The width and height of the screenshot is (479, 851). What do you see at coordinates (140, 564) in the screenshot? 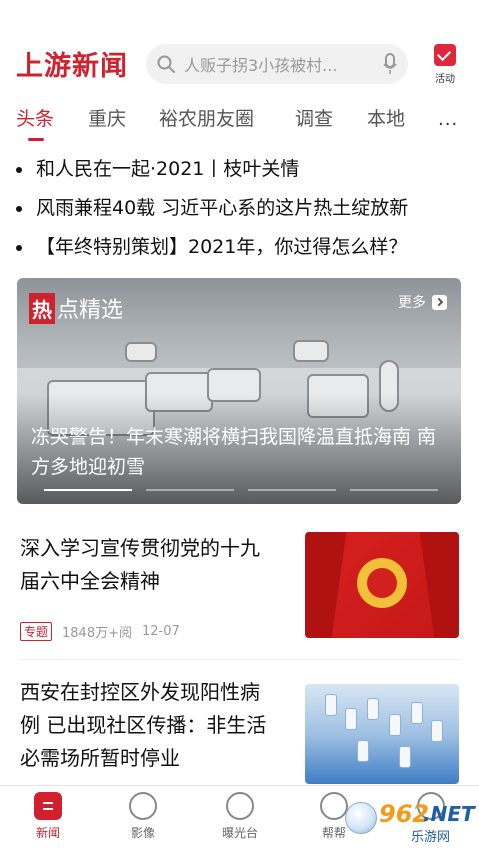
I see `news-card-title: 深入学习宣传贯彻党的十九届六中全会精神` at bounding box center [140, 564].